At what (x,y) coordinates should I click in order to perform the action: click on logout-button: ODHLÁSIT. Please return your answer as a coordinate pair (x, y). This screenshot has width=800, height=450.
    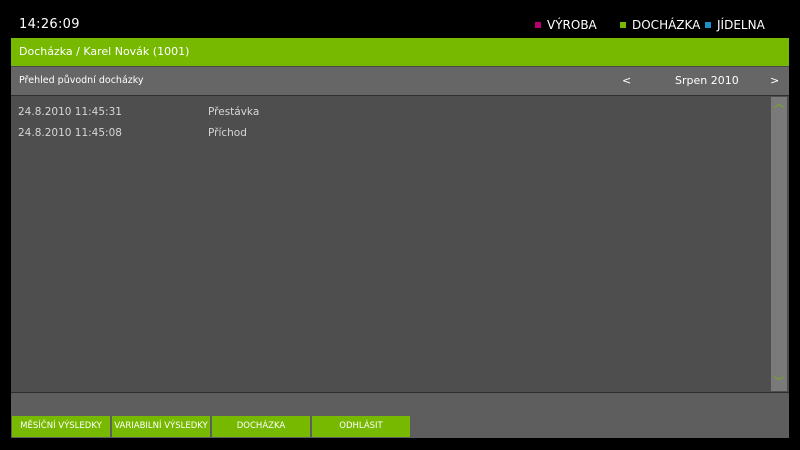
    Looking at the image, I should click on (361, 426).